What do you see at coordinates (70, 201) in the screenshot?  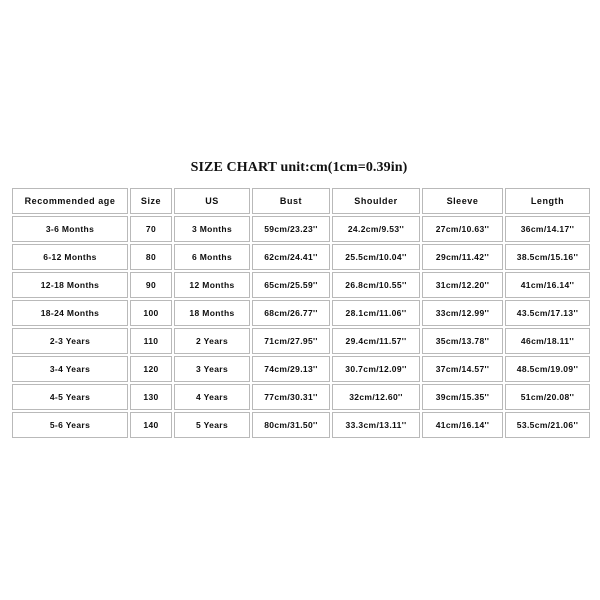 I see `column-header-recommended-age: Recommended age` at bounding box center [70, 201].